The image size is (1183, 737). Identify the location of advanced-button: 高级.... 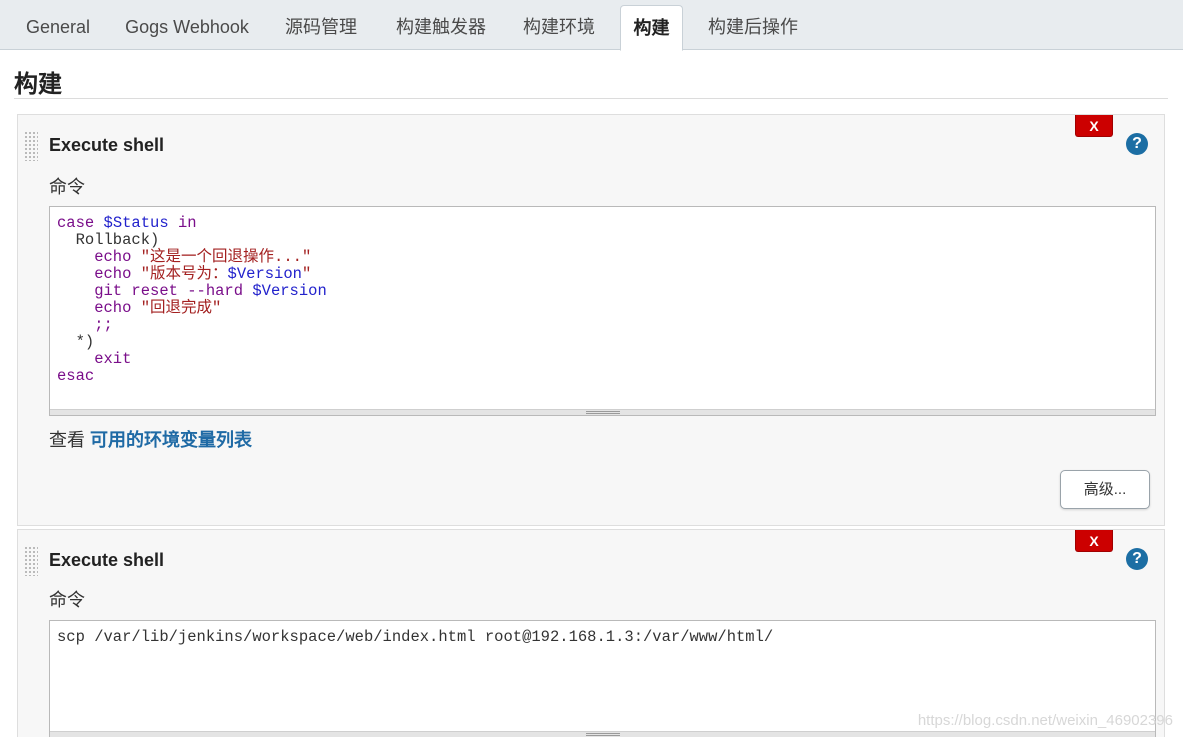
(1105, 489).